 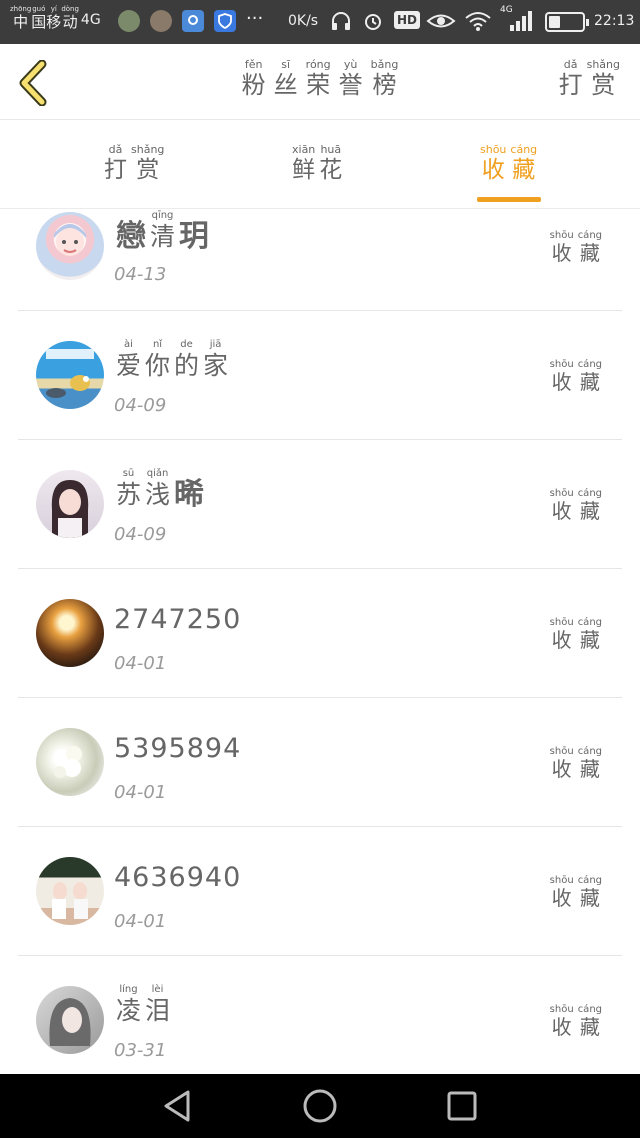 I want to click on eye-comfort-icon, so click(x=441, y=21).